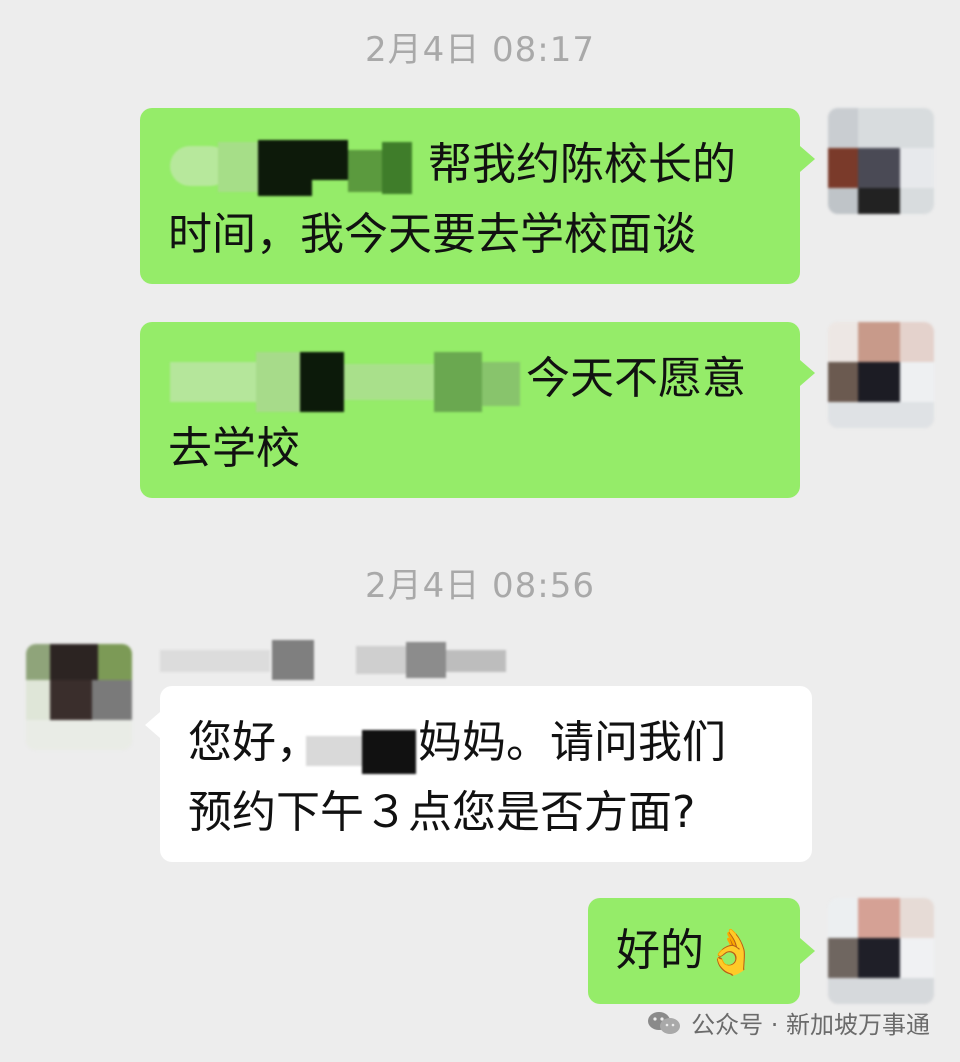  Describe the element at coordinates (335, 660) in the screenshot. I see `redacted-sender-mosaic` at that location.